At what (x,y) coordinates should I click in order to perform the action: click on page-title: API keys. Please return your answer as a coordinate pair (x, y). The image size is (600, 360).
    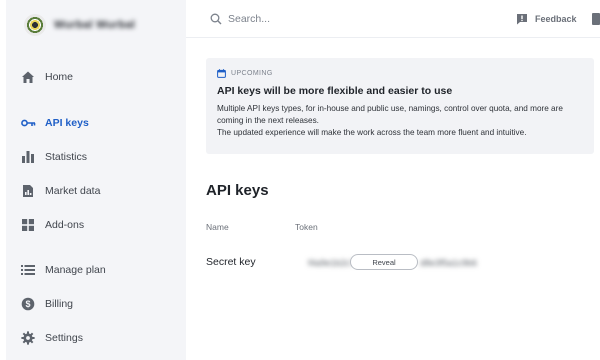
    Looking at the image, I should click on (237, 190).